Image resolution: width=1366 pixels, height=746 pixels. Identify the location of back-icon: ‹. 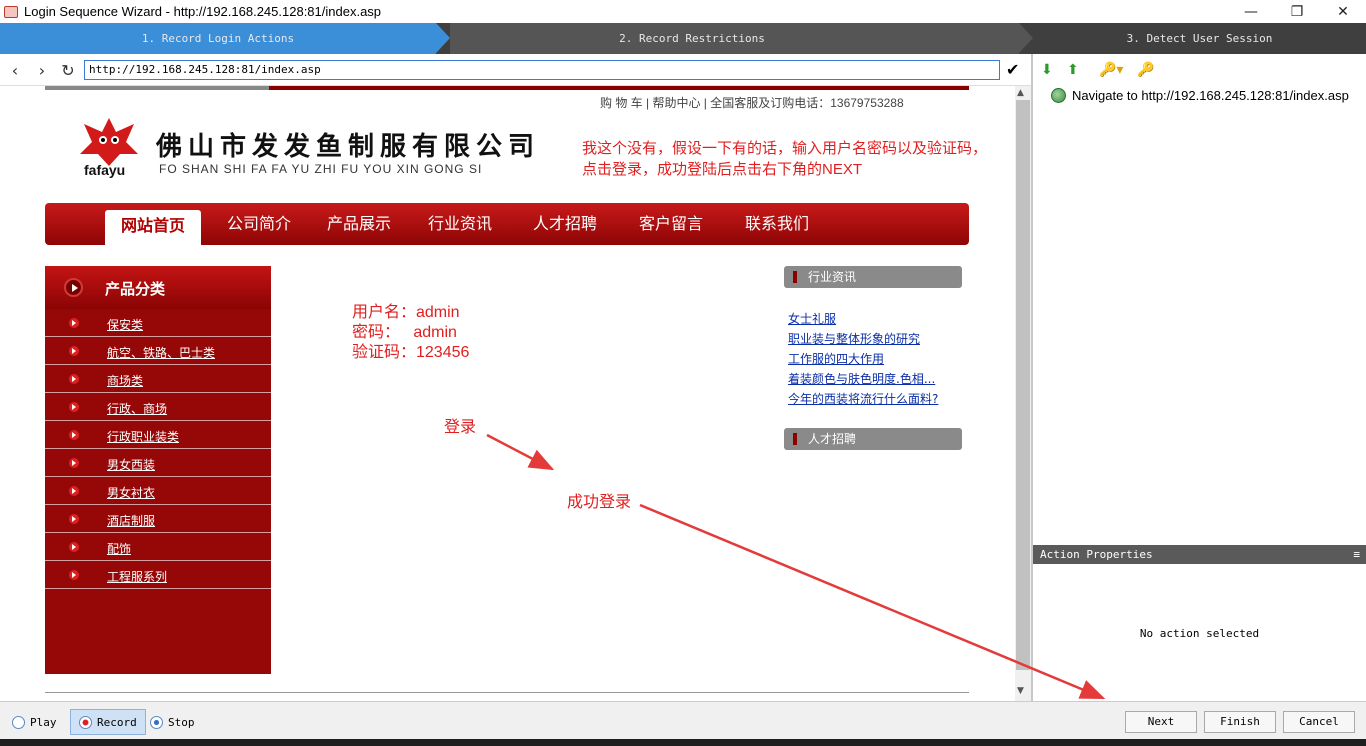
(15, 70).